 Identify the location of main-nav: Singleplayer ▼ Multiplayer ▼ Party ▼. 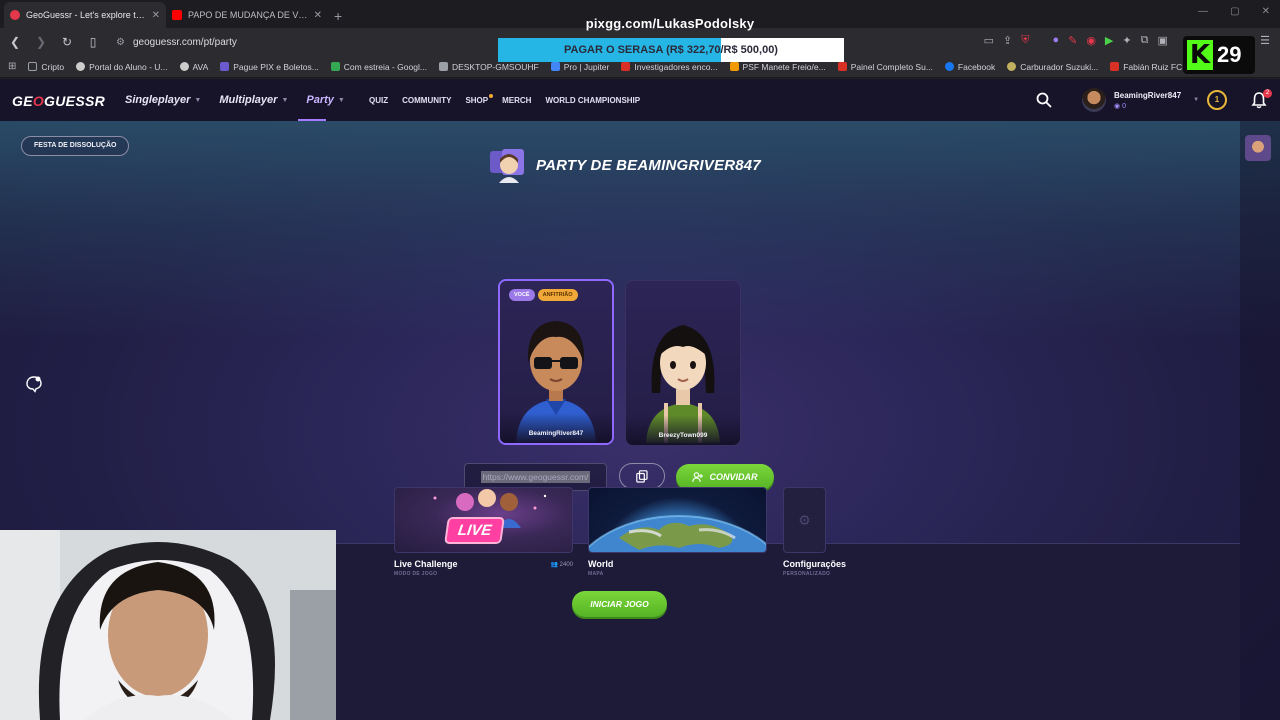
(235, 100).